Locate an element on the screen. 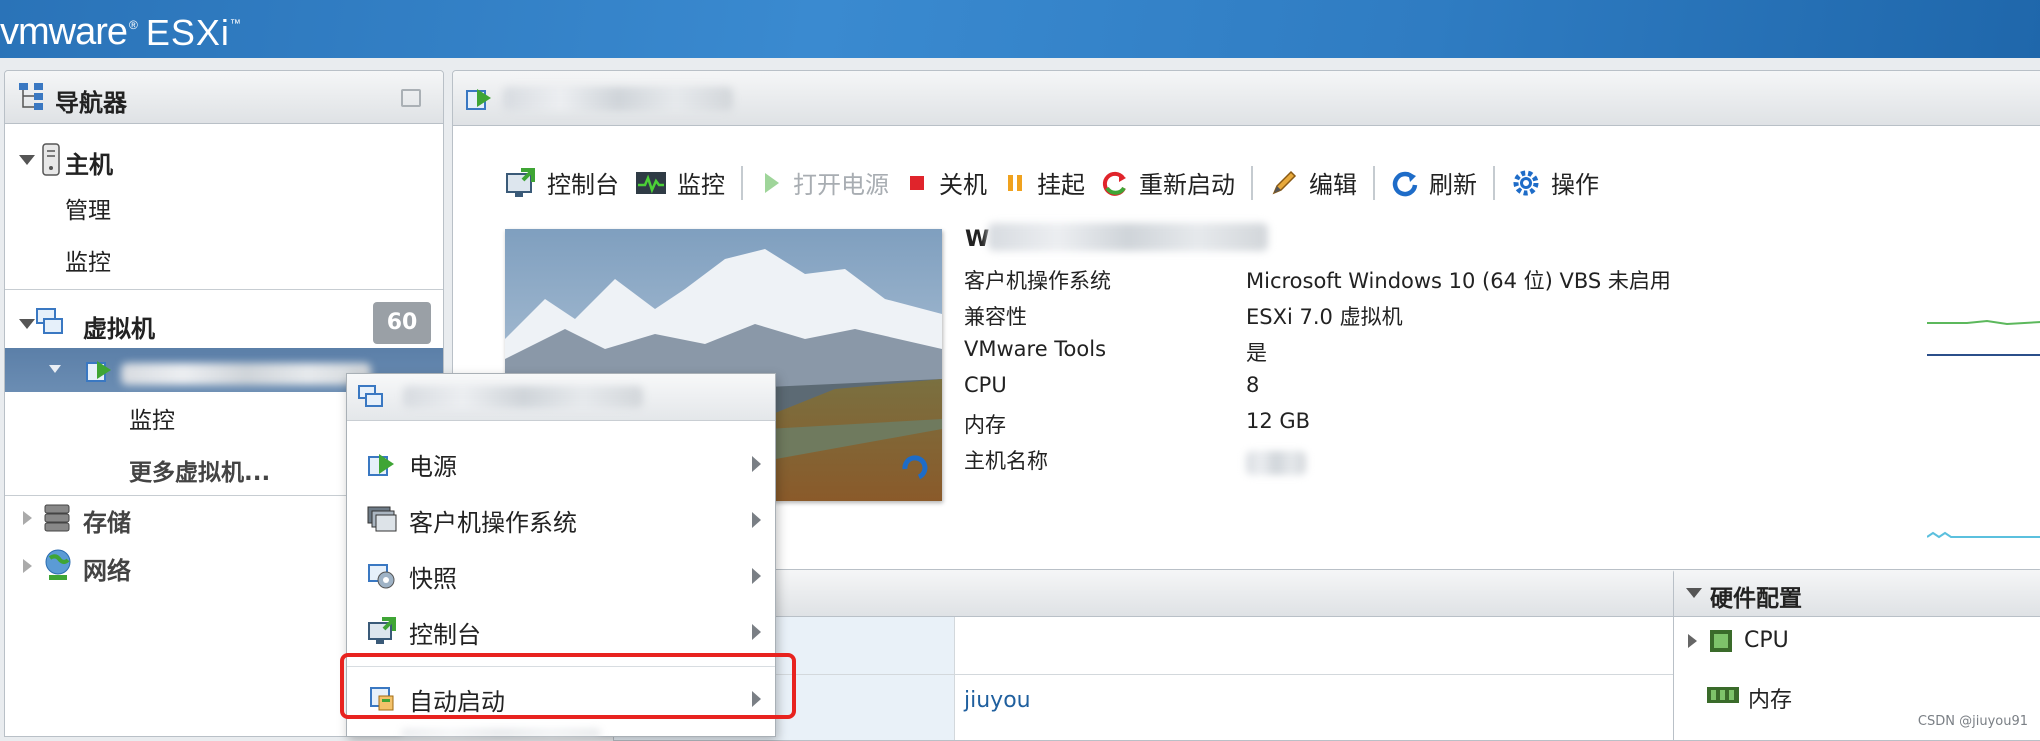 The width and height of the screenshot is (2040, 741). virtual-machines-icon is located at coordinates (49, 321).